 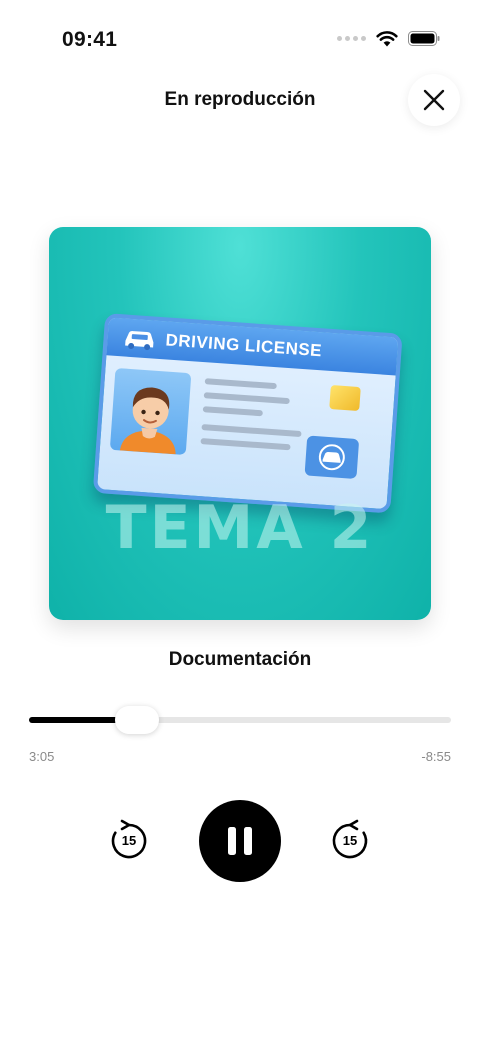 I want to click on elapsed-time: 3:05, so click(x=42, y=756).